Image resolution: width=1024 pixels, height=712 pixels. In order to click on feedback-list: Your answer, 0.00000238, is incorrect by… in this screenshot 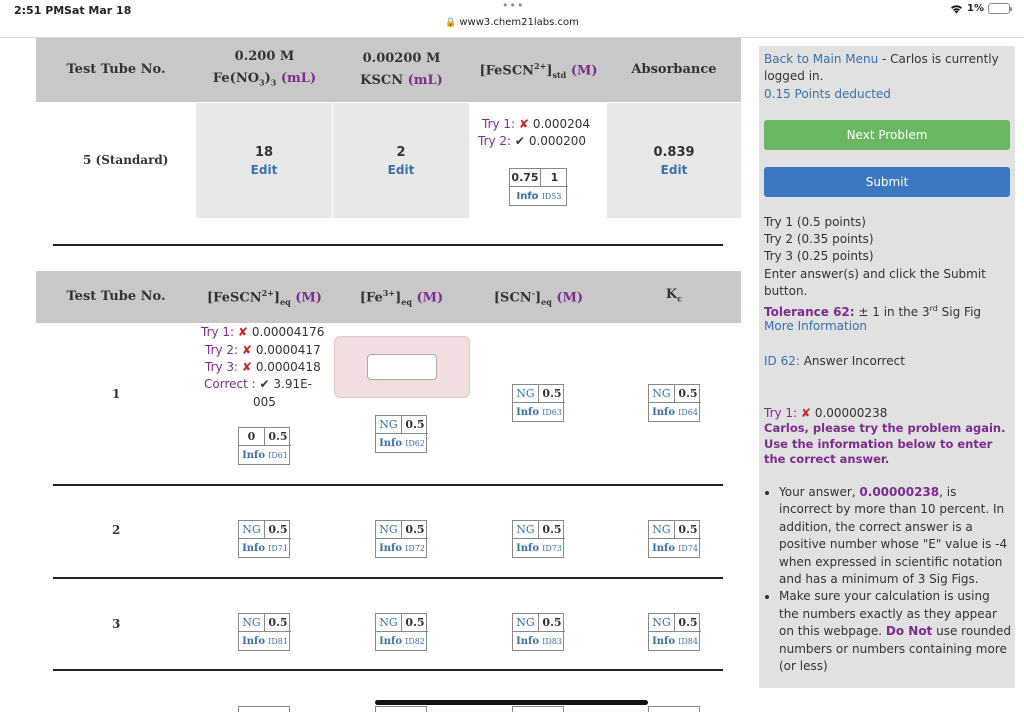, I will do `click(895, 579)`.